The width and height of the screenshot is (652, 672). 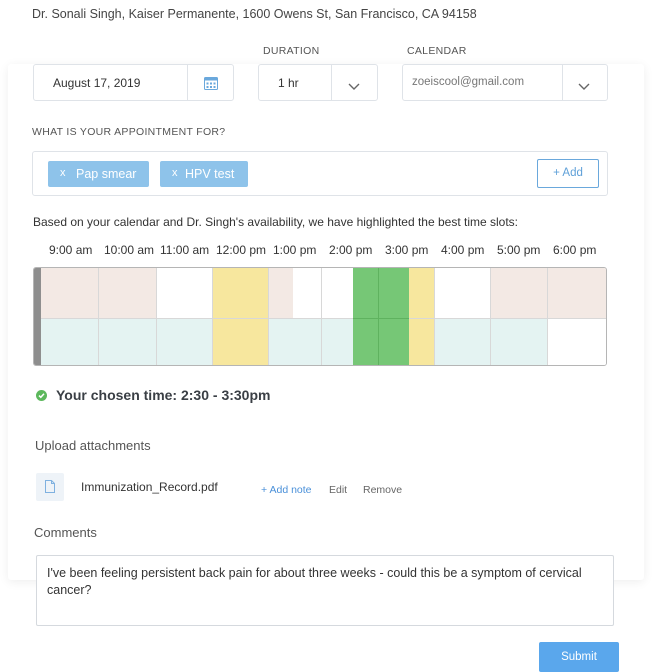 I want to click on time-label: 5:00 pm, so click(x=519, y=250).